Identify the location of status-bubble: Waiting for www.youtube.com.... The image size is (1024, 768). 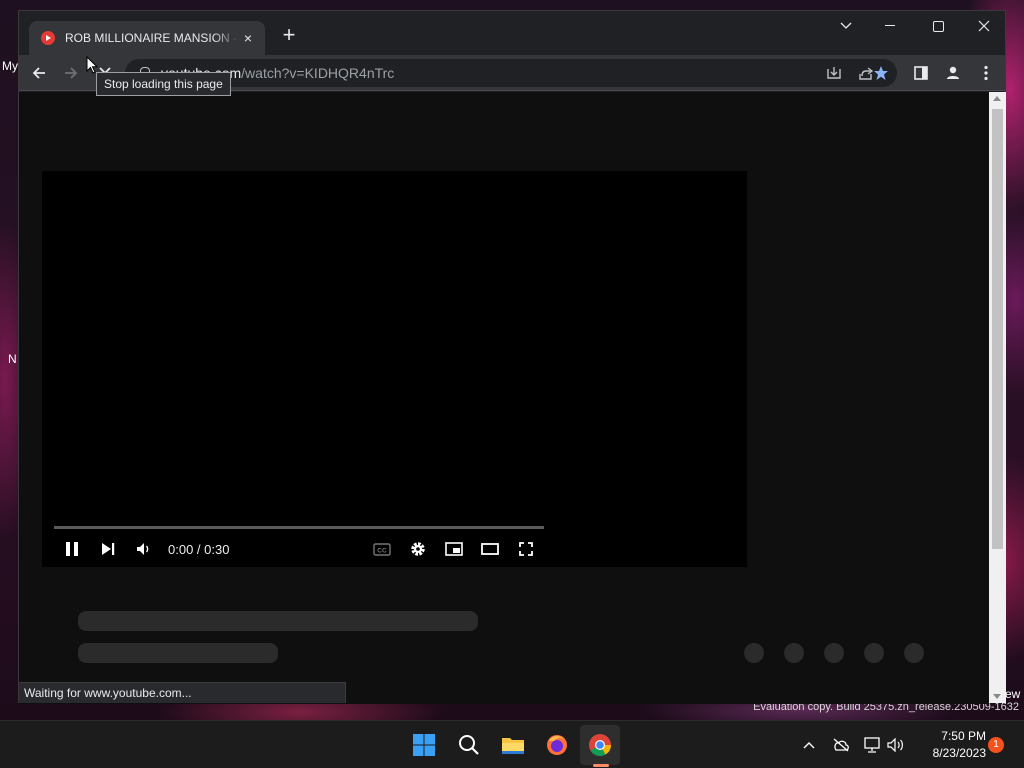
(182, 692).